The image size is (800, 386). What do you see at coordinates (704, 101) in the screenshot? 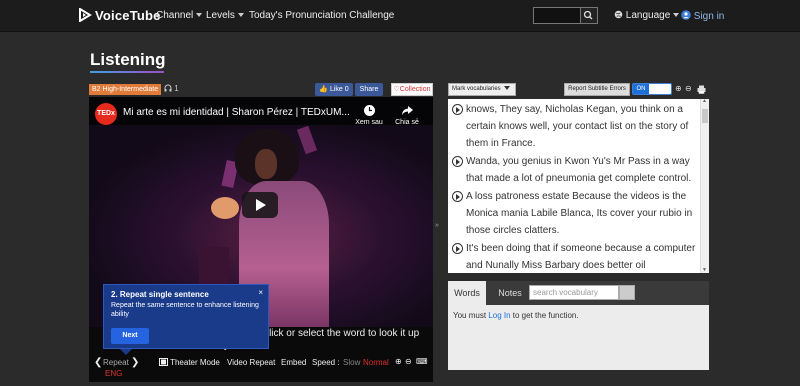
I see `scroll-up-icon: ▲` at bounding box center [704, 101].